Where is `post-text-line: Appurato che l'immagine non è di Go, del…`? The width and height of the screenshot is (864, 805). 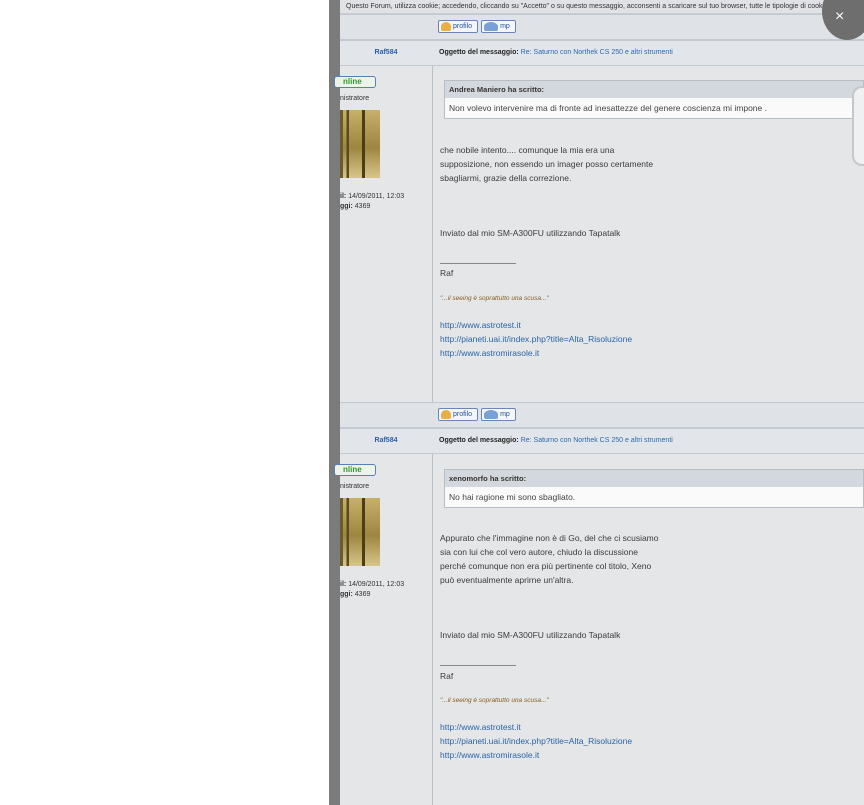
post-text-line: Appurato che l'immagine non è di Go, del… is located at coordinates (549, 538).